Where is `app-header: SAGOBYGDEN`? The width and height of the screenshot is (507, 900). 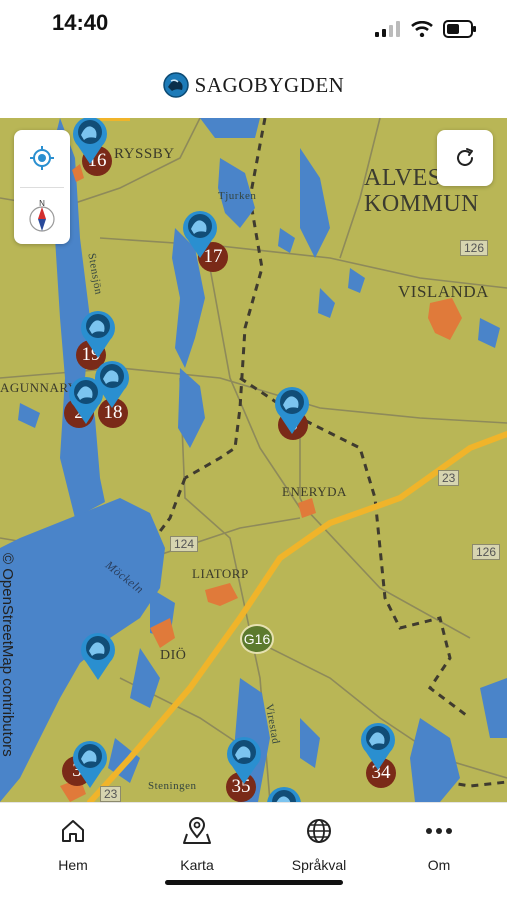
app-header: SAGOBYGDEN is located at coordinates (253, 85).